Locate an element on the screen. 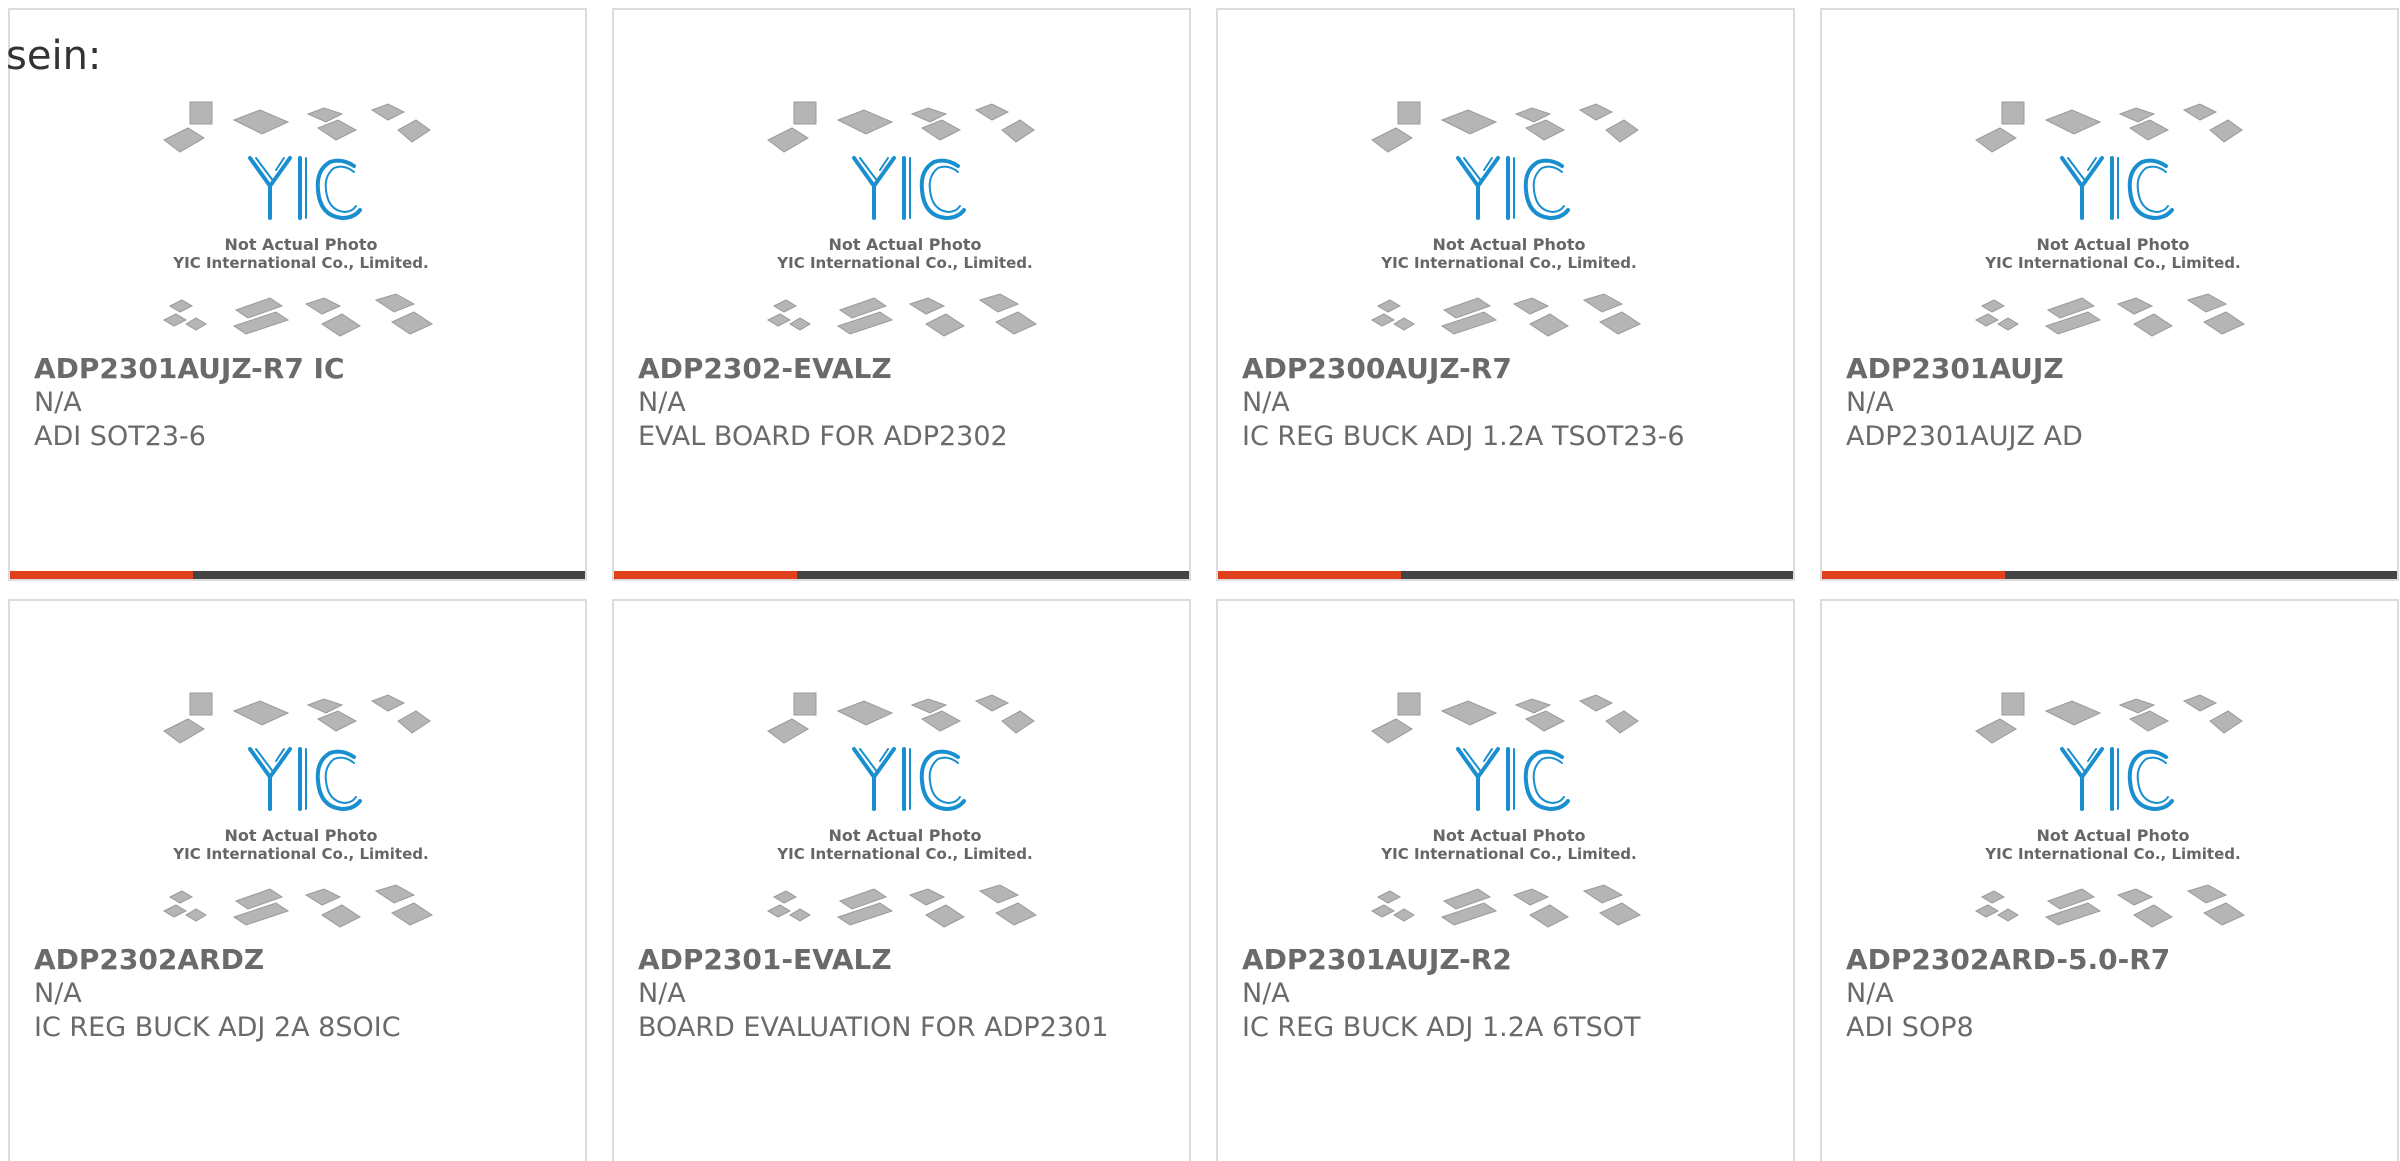 The width and height of the screenshot is (2400, 1161). product-info: ADP2302ARDZ N/A IC REG BUCK ADJ 2A 8SOIC is located at coordinates (299, 994).